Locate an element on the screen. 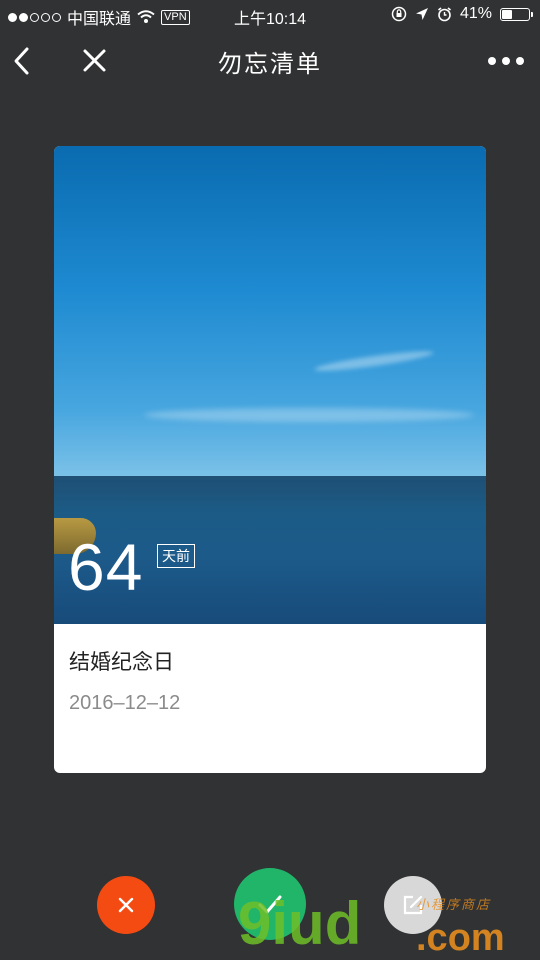  edit-button is located at coordinates (413, 905).